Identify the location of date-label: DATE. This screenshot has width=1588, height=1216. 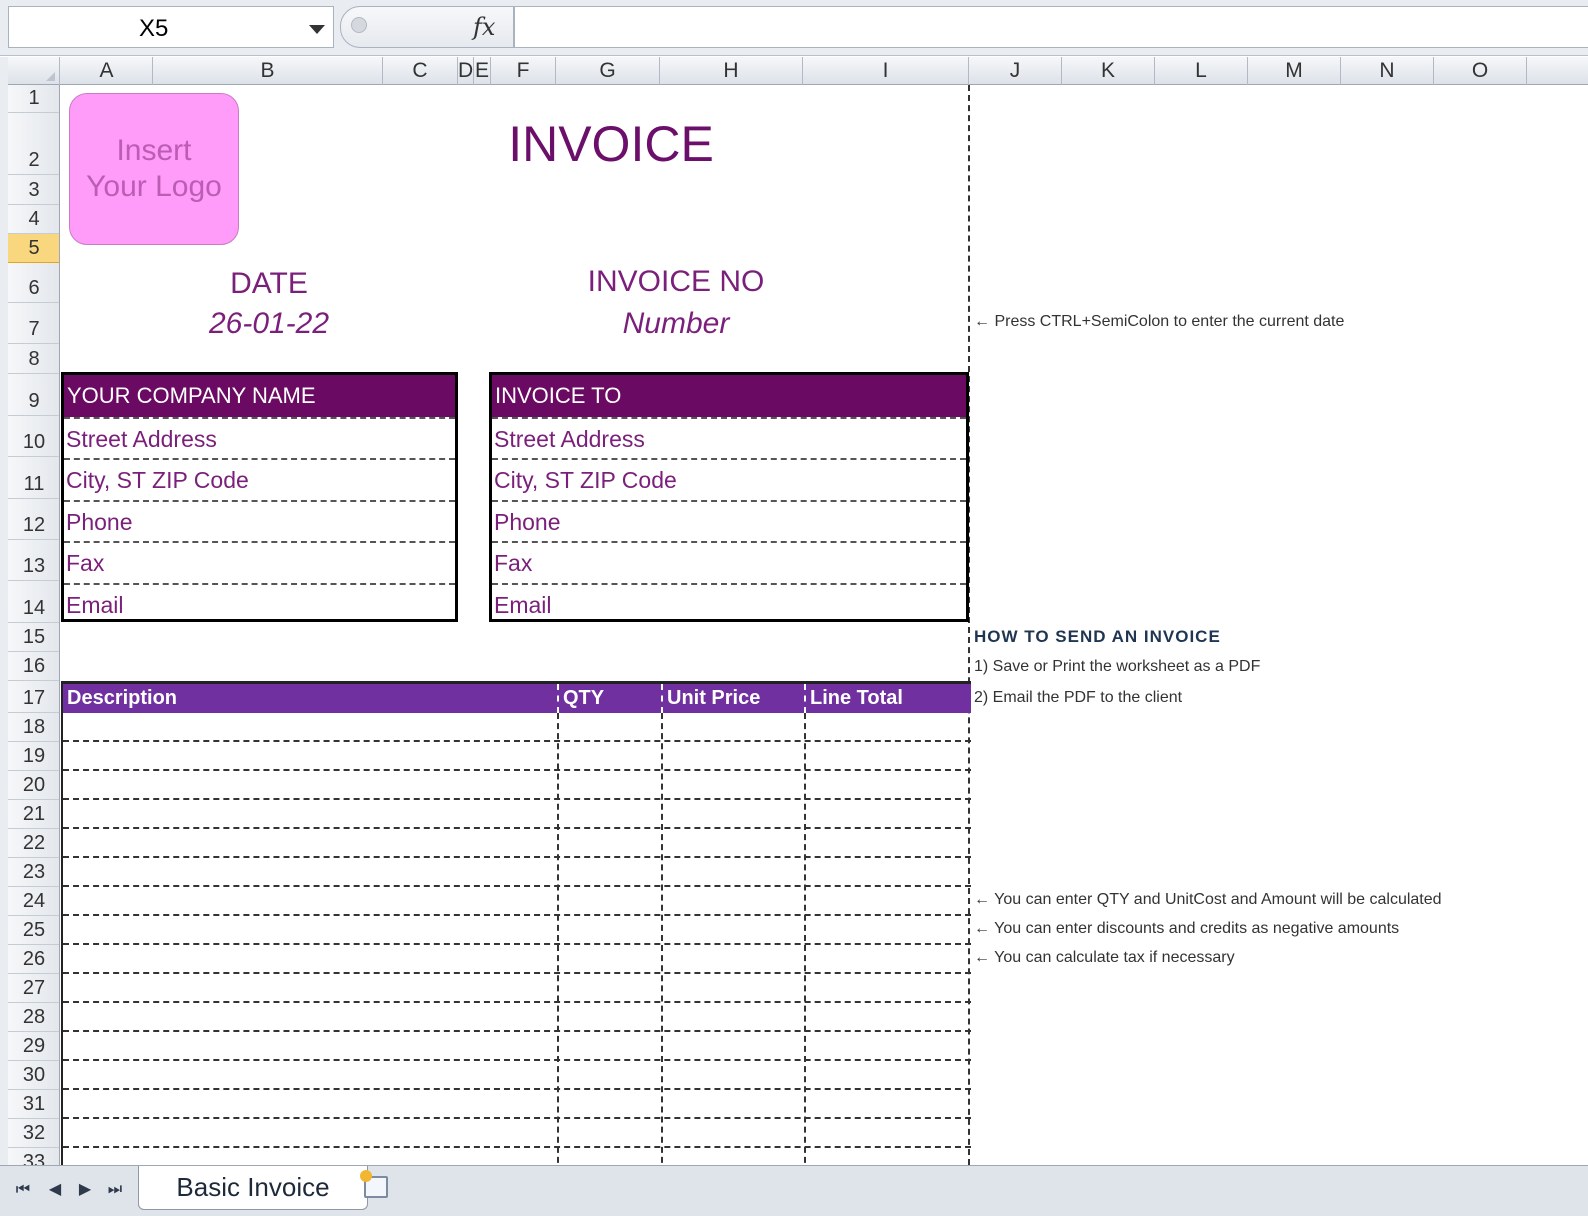
(269, 284).